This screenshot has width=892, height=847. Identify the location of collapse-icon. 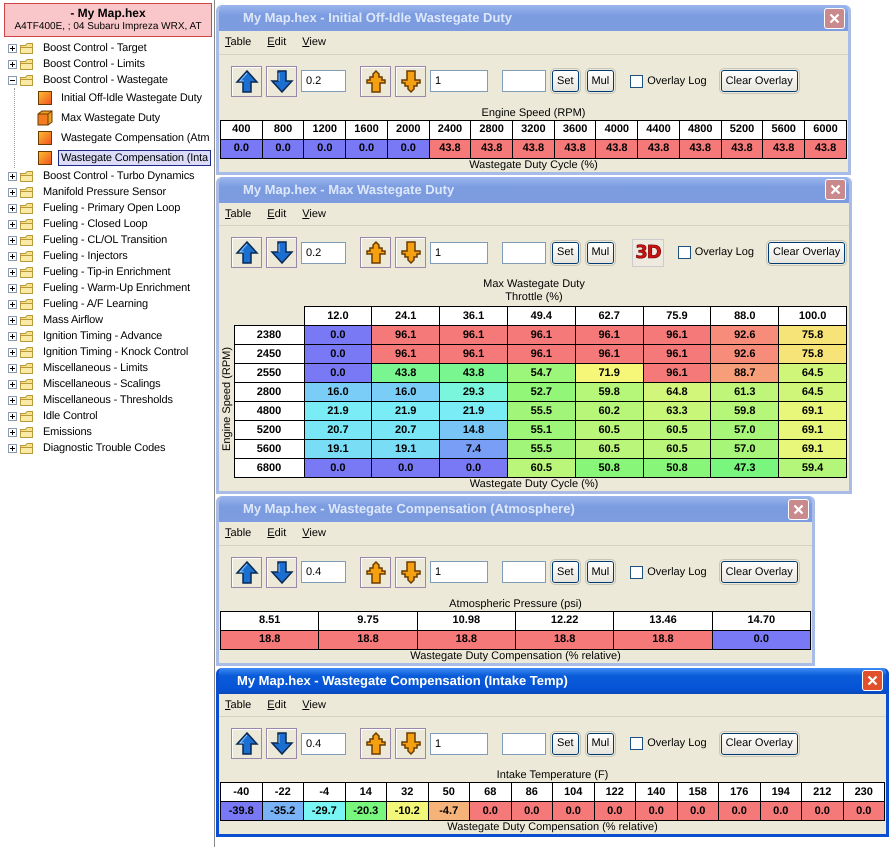
(12, 80).